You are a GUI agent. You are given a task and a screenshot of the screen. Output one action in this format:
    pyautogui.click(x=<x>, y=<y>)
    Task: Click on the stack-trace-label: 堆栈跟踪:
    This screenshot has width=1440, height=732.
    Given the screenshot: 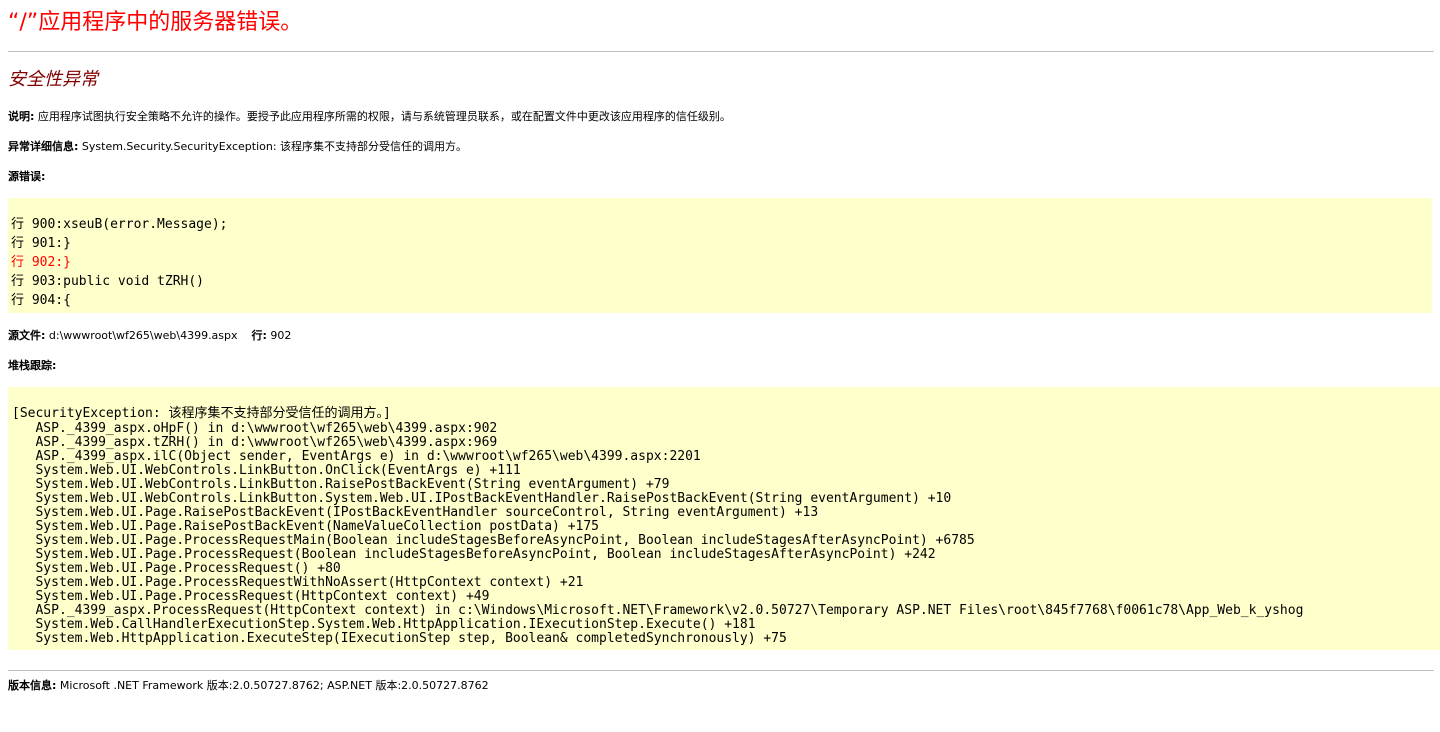 What is the action you would take?
    pyautogui.click(x=32, y=365)
    